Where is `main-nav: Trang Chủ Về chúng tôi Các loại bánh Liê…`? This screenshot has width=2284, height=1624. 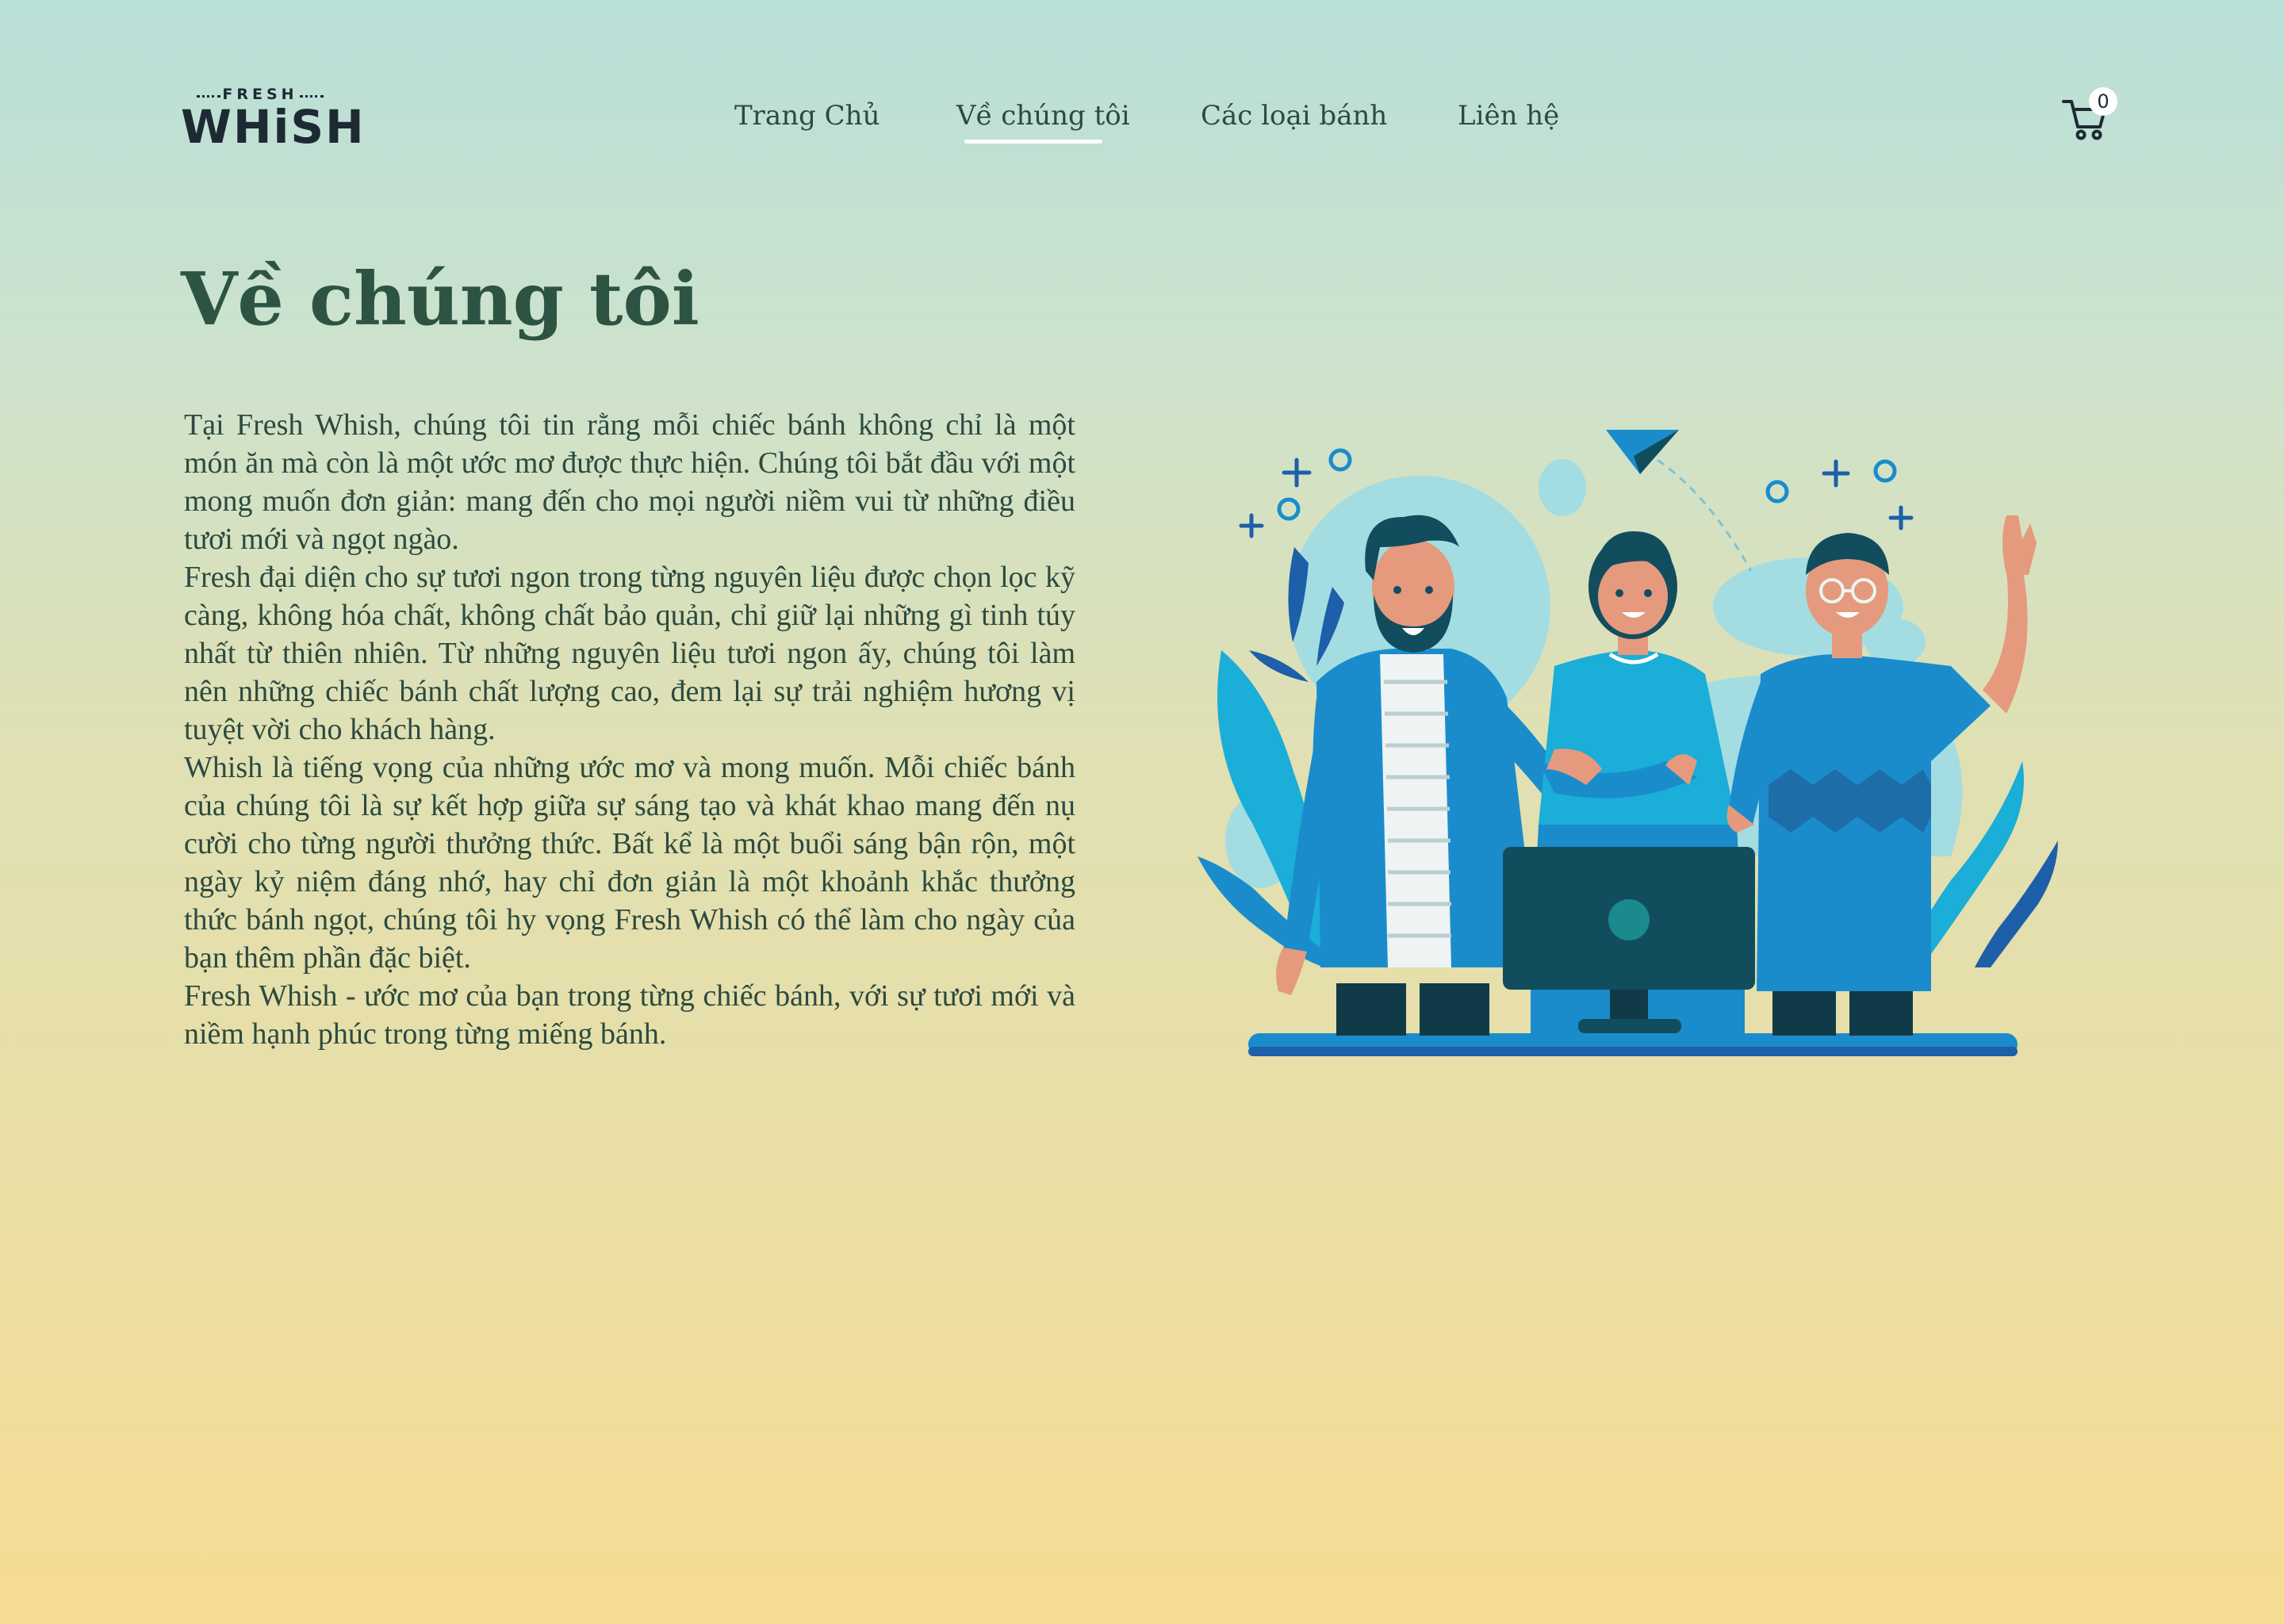
main-nav: Trang Chủ Về chúng tôi Các loại bánh Liê… is located at coordinates (1142, 123).